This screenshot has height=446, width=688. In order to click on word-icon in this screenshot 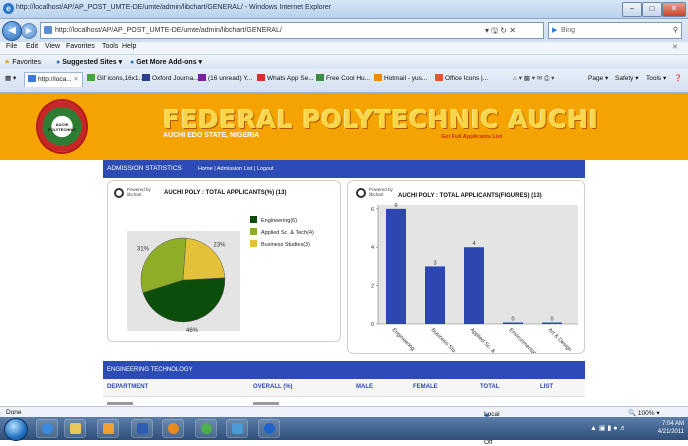, I will do `click(142, 428)`.